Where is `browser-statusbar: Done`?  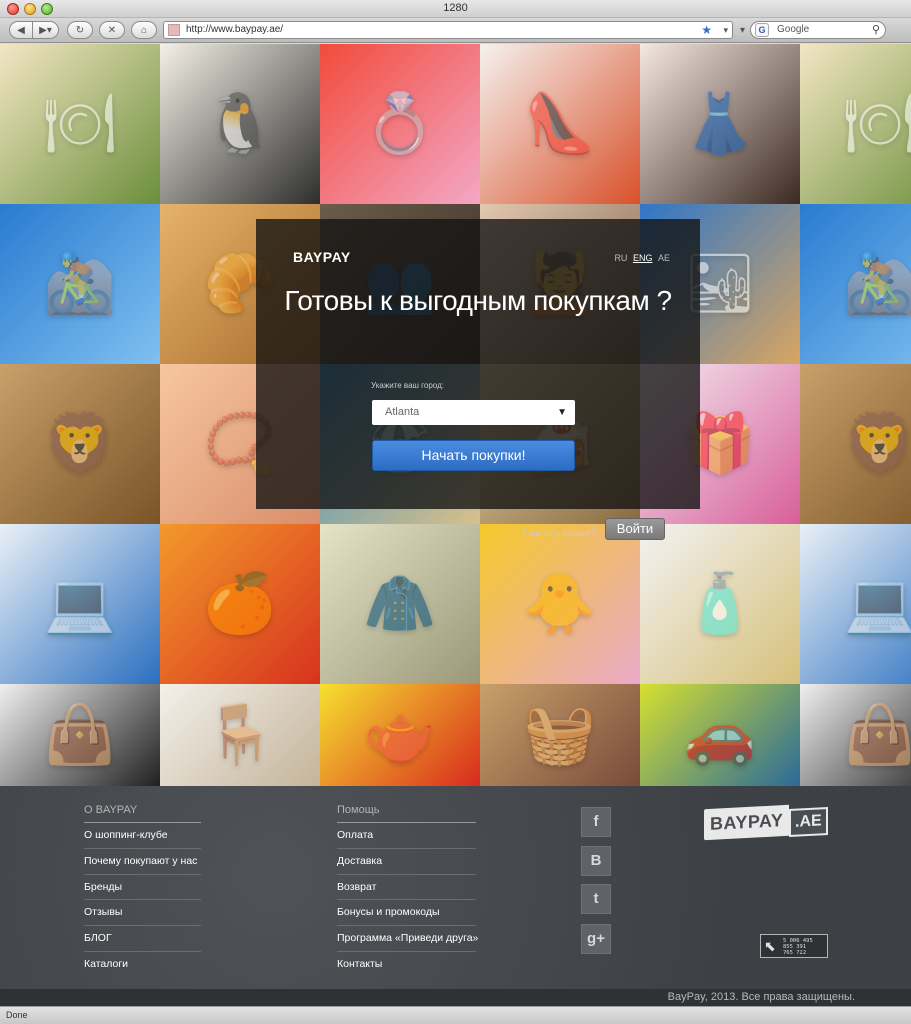 browser-statusbar: Done is located at coordinates (455, 1015).